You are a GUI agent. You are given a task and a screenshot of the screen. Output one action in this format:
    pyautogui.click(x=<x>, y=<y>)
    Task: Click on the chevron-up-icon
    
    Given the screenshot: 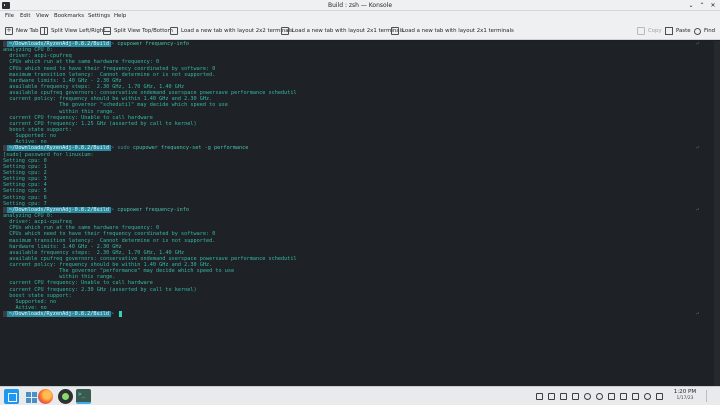 What is the action you would take?
    pyautogui.click(x=659, y=396)
    